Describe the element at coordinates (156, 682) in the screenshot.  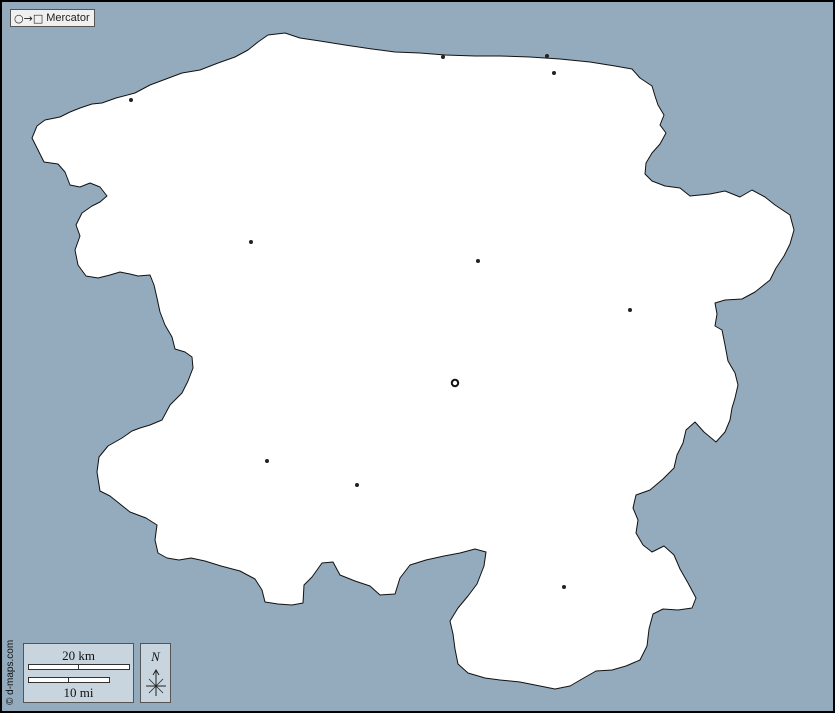
I see `compass-icon` at that location.